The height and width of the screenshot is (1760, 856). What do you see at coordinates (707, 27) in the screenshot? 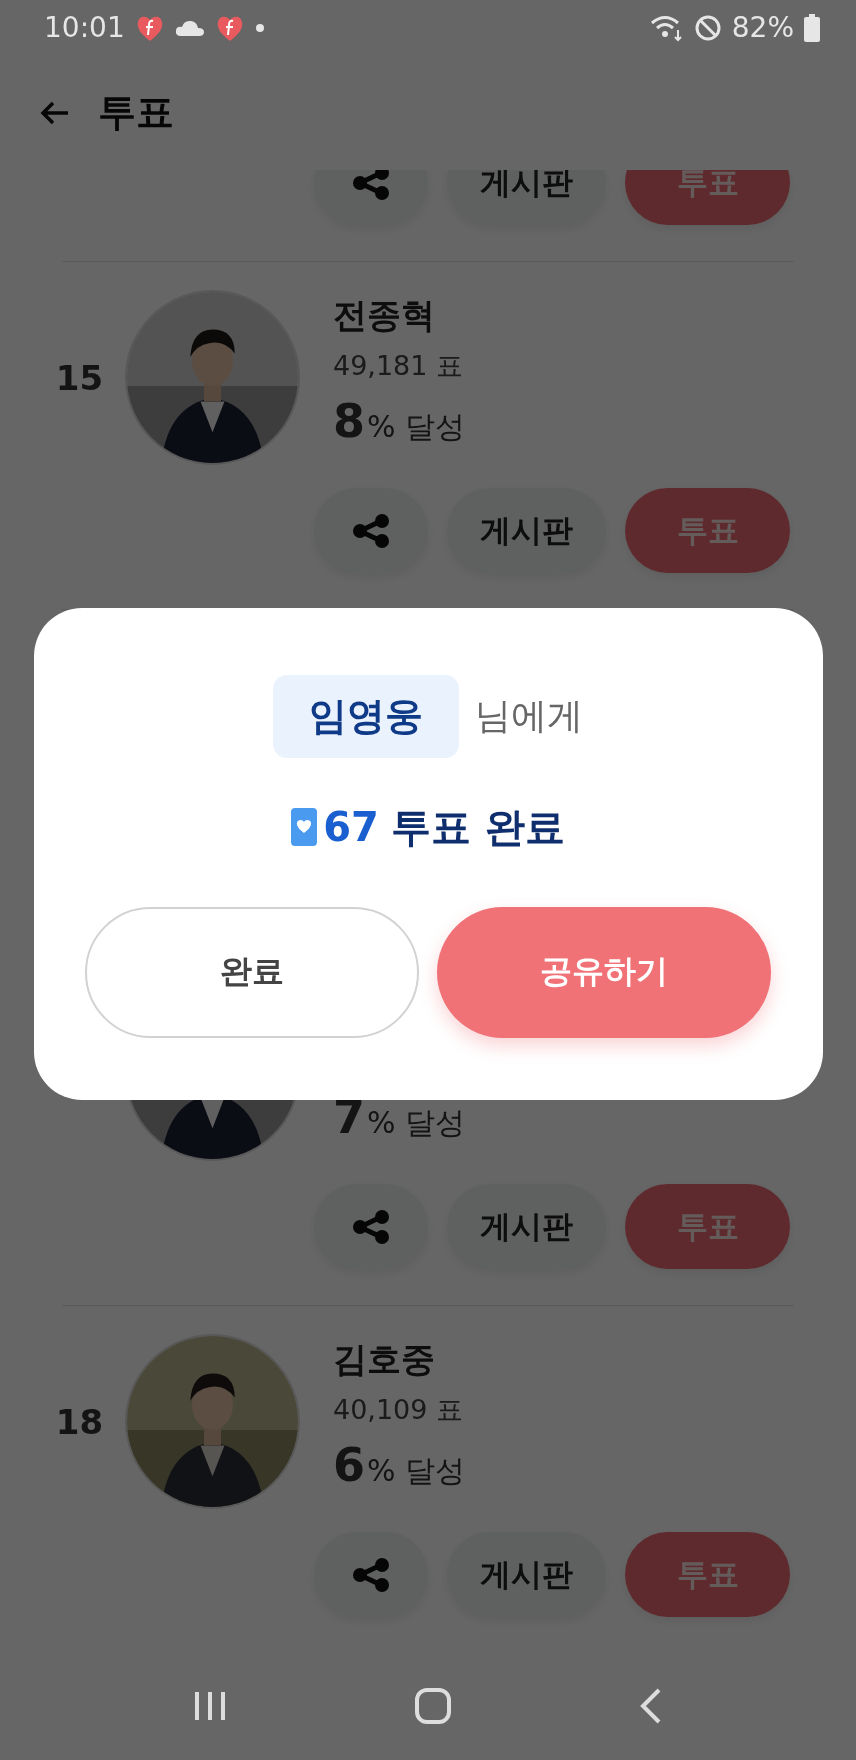
I see `blocked-icon` at bounding box center [707, 27].